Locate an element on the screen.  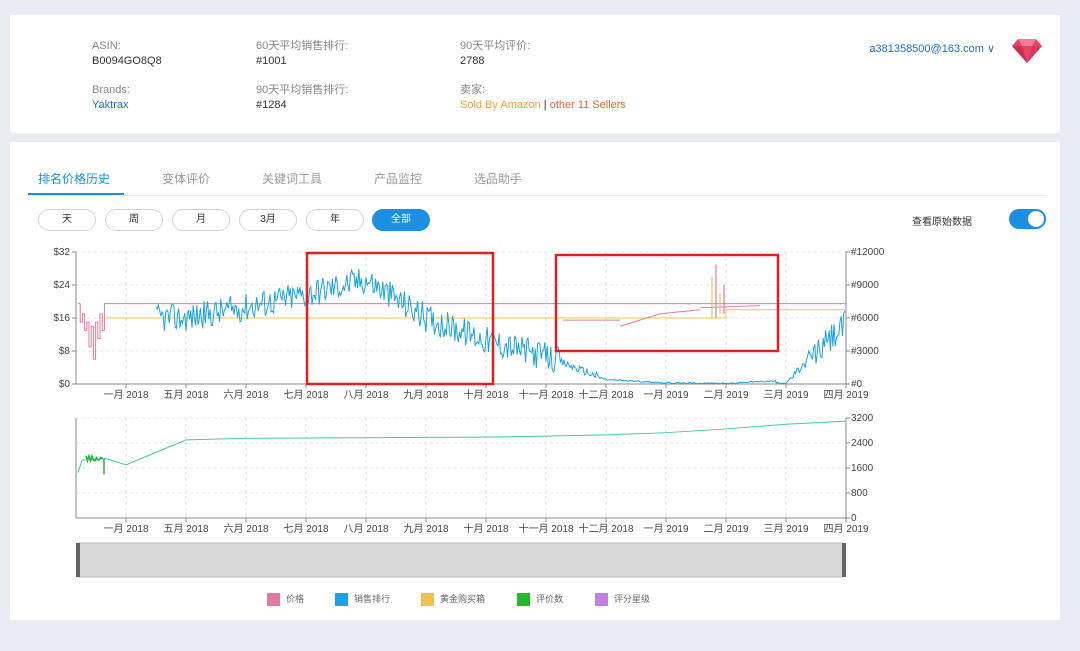
highlight-box-price-spikes is located at coordinates (667, 303).